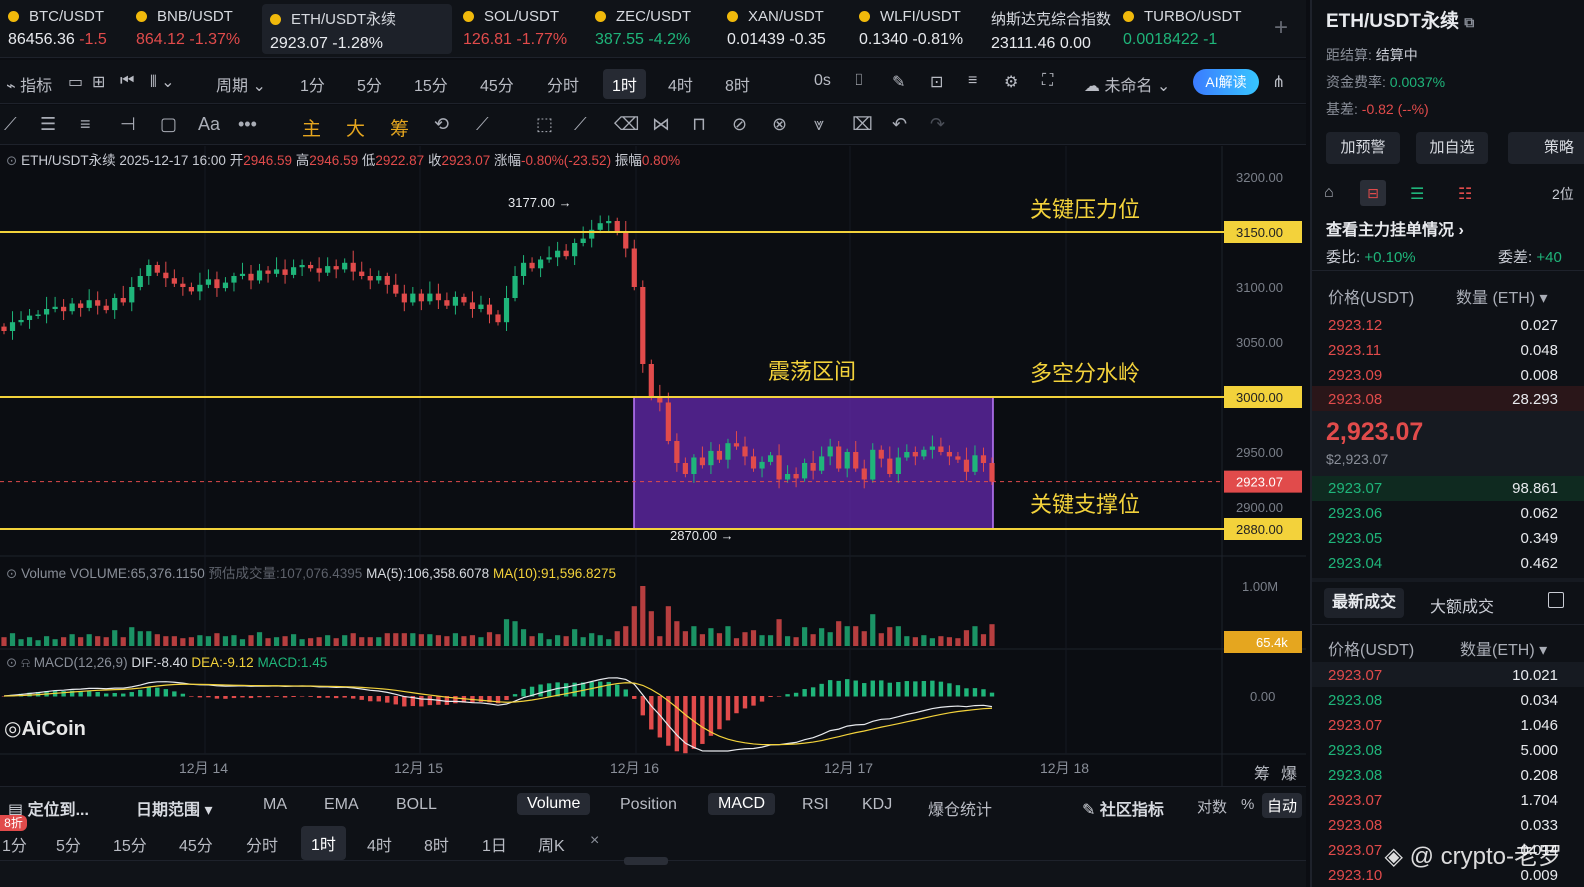 This screenshot has height=887, width=1584. Describe the element at coordinates (1395, 228) in the screenshot. I see `depth-link: 查看主力挂单情况 ›` at that location.